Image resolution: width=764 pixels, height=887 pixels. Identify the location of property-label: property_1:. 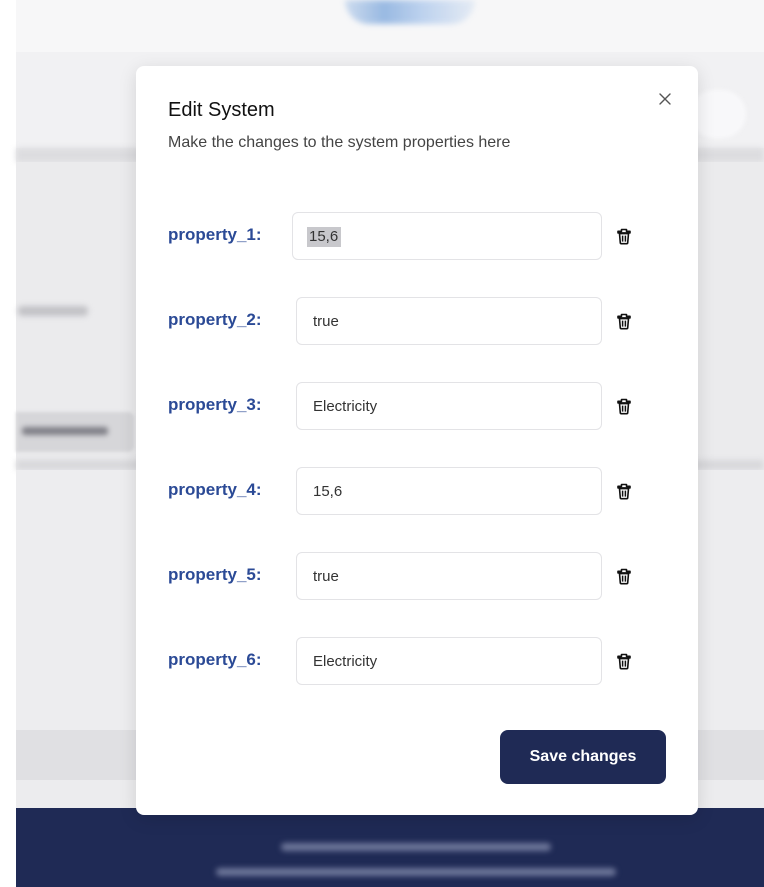
(215, 234).